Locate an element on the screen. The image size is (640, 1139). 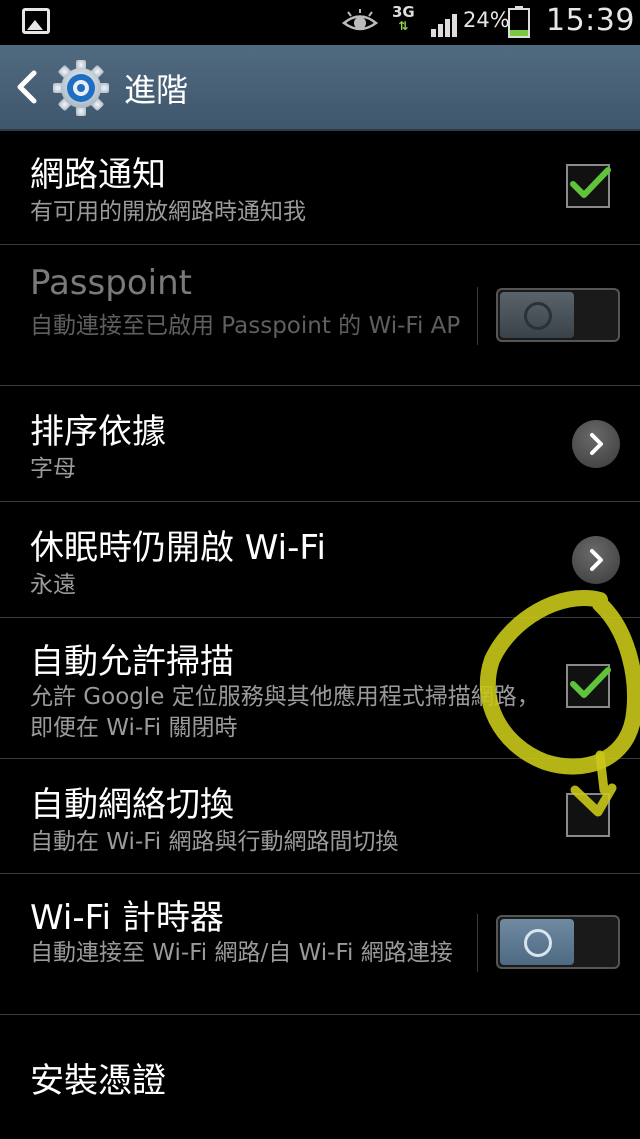
setting-wifi-during-sleep: 休眠時仍開啟 Wi-Fi 永遠 is located at coordinates (320, 560).